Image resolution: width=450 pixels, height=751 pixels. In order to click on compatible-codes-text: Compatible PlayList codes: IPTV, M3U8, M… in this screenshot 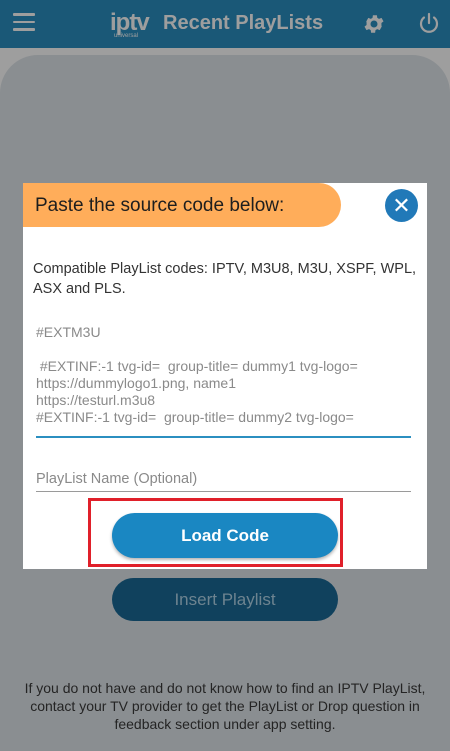, I will do `click(225, 279)`.